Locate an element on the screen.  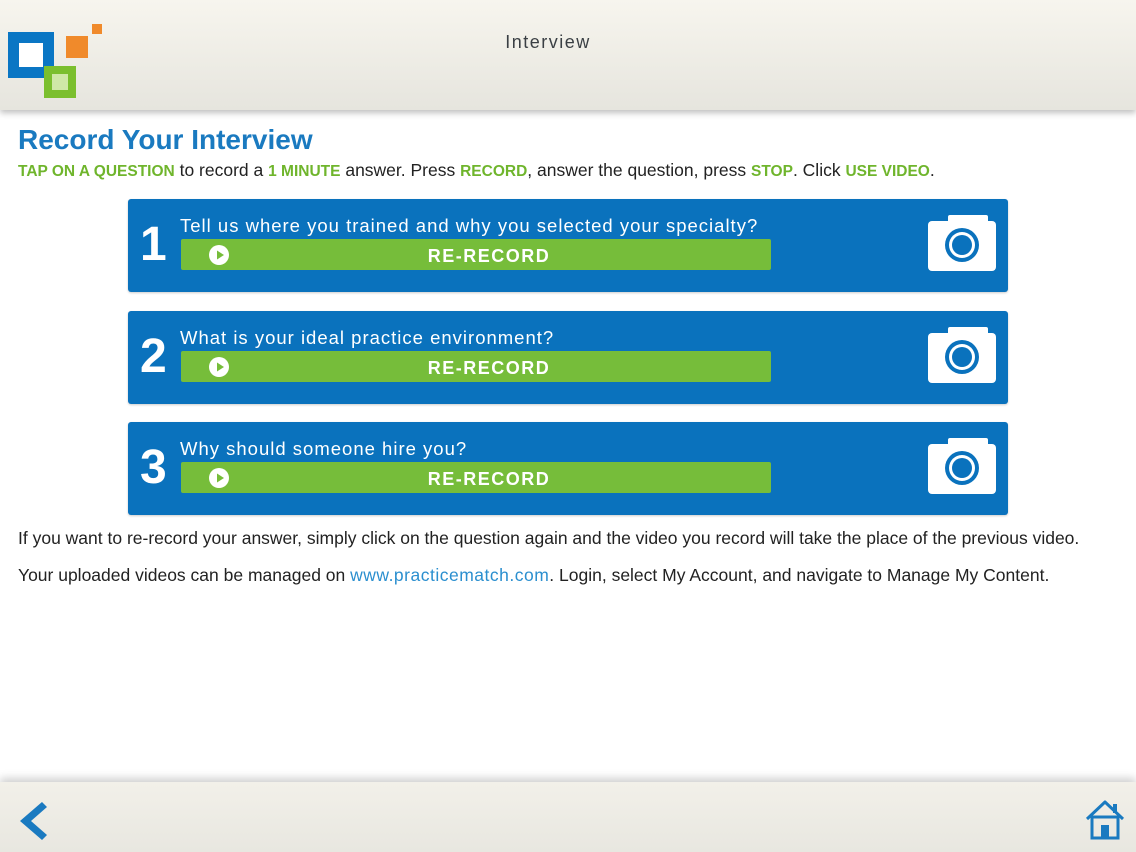
instruction-highlight-stop: STOP is located at coordinates (772, 171).